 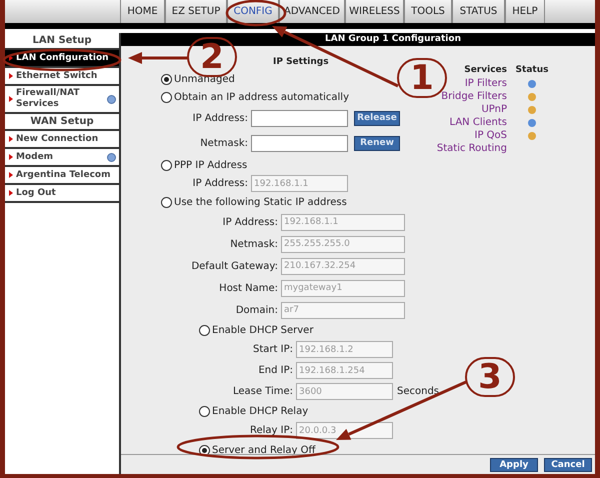 I want to click on step-number: 3, so click(x=490, y=377).